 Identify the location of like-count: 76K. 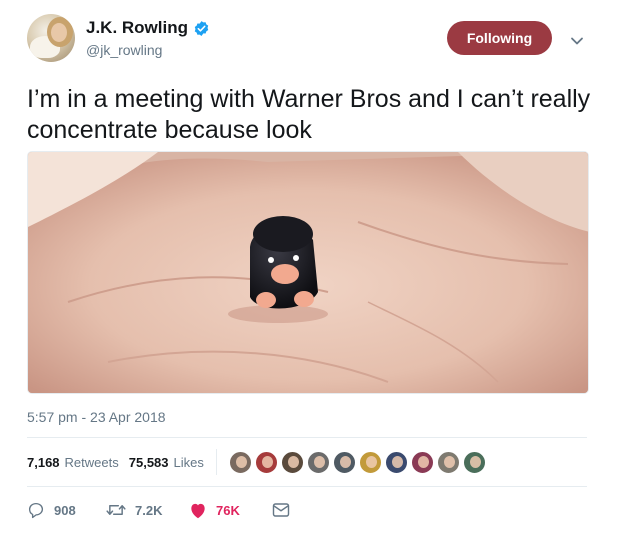
(228, 510).